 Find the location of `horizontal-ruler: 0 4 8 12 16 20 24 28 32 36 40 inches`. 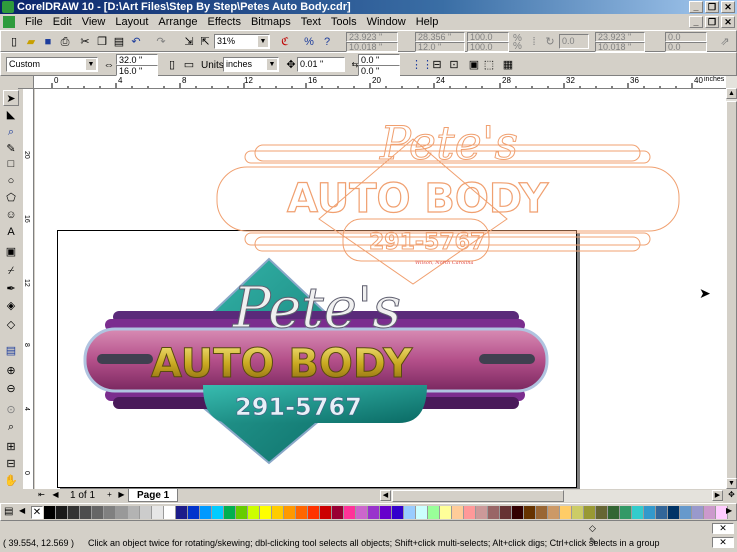

horizontal-ruler: 0 4 8 12 16 20 24 28 32 36 40 inches is located at coordinates (380, 82).